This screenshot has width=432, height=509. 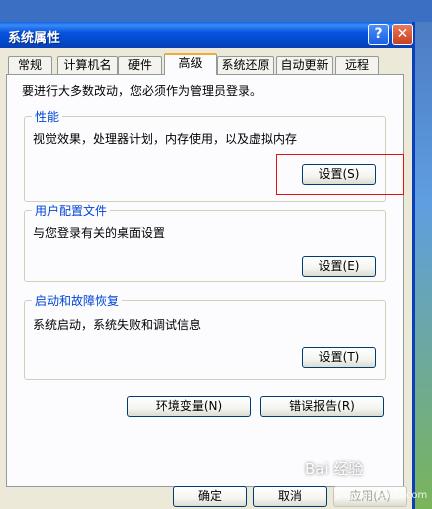 What do you see at coordinates (142, 91) in the screenshot?
I see `admin-note: 要进行大多数改动，您必须作为管理员登录。` at bounding box center [142, 91].